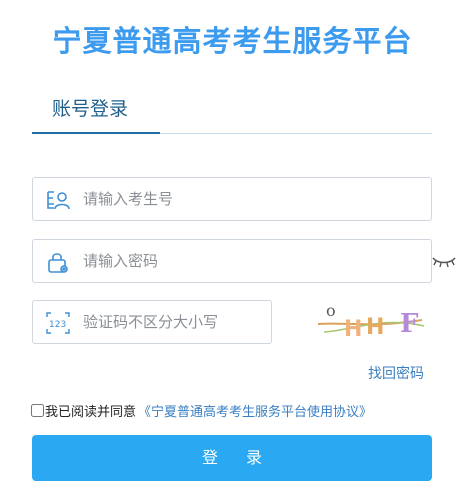 The height and width of the screenshot is (494, 465). I want to click on tab-account-login: 账号登录, so click(90, 107).